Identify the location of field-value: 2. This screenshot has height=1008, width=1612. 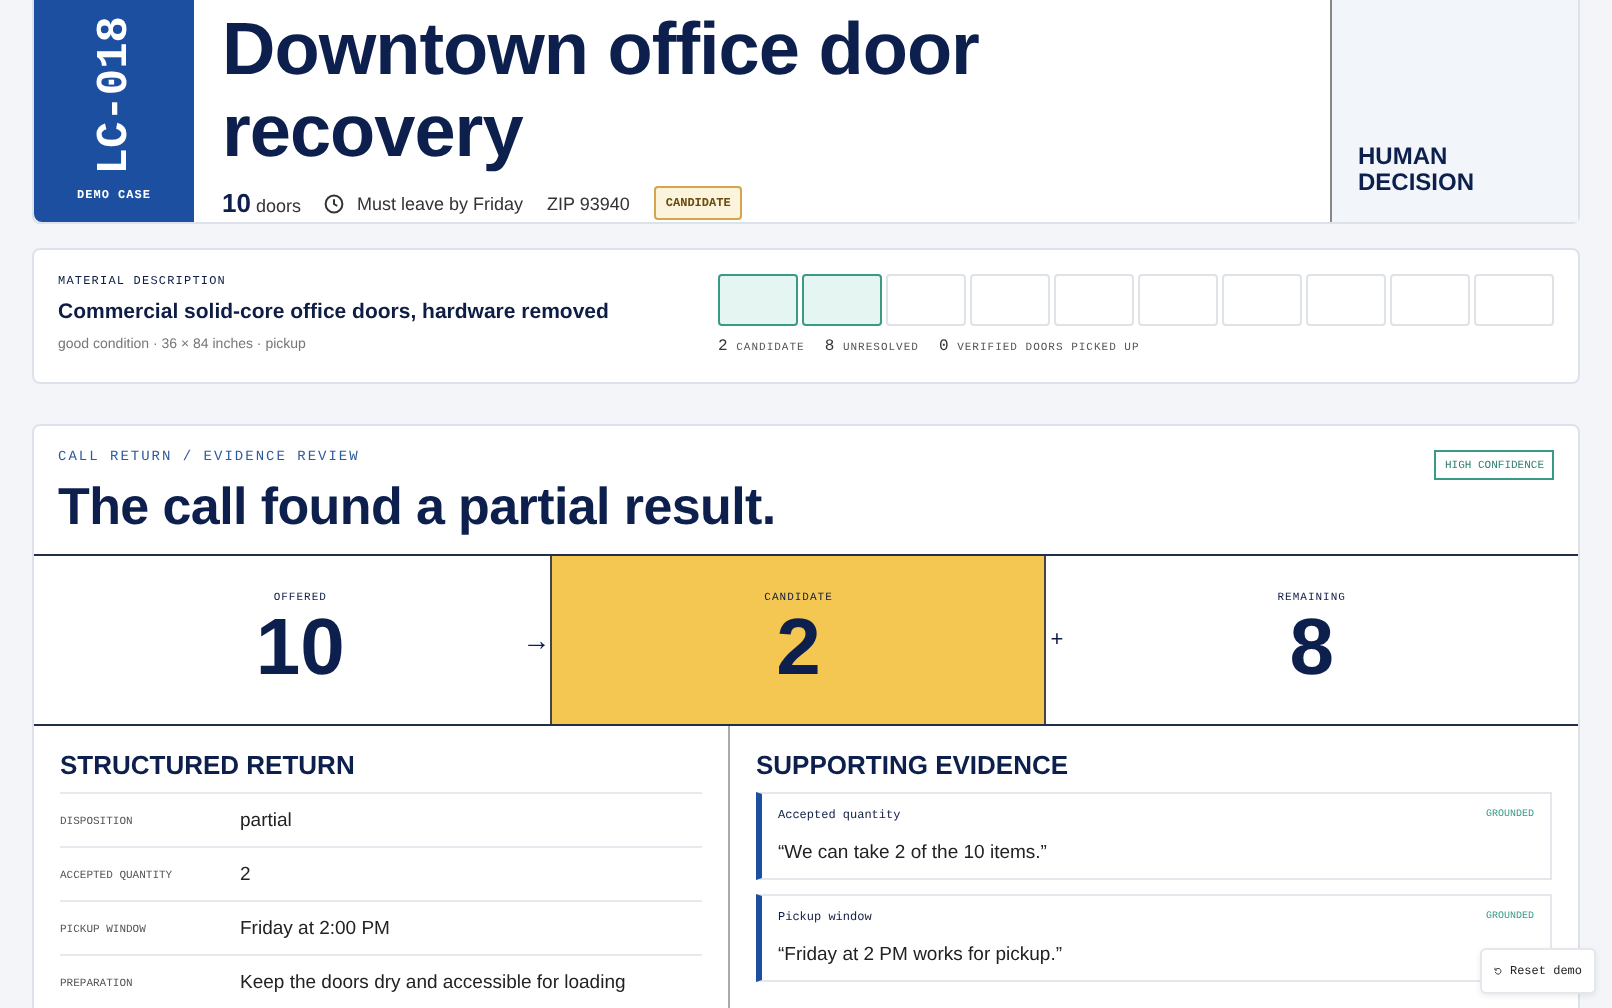
(245, 874).